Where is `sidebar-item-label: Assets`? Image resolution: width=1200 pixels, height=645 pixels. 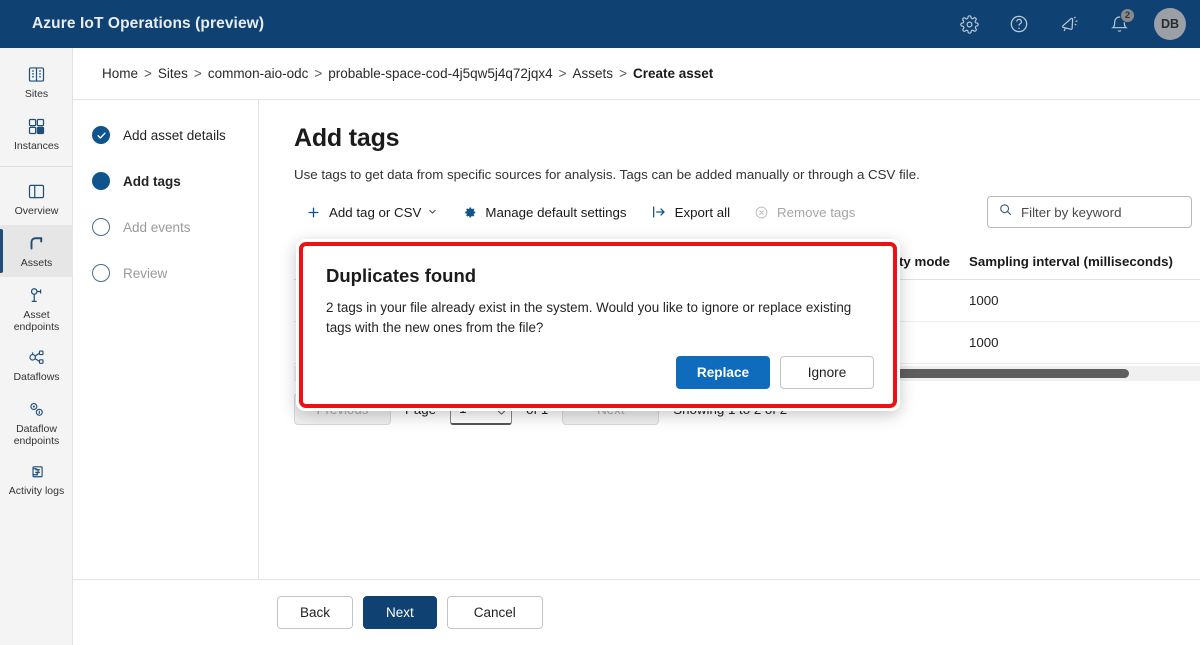
sidebar-item-label: Assets is located at coordinates (36, 263).